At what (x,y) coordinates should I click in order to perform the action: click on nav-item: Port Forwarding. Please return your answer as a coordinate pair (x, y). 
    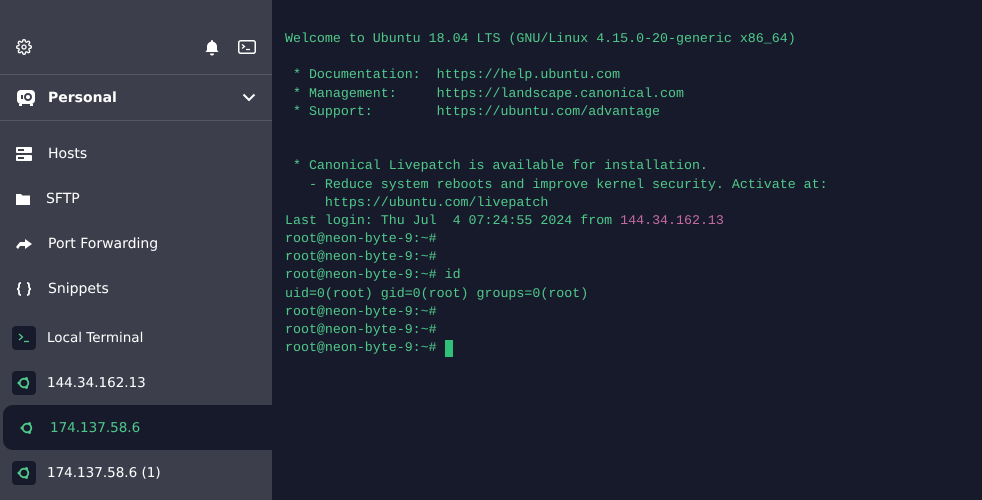
    Looking at the image, I should click on (136, 243).